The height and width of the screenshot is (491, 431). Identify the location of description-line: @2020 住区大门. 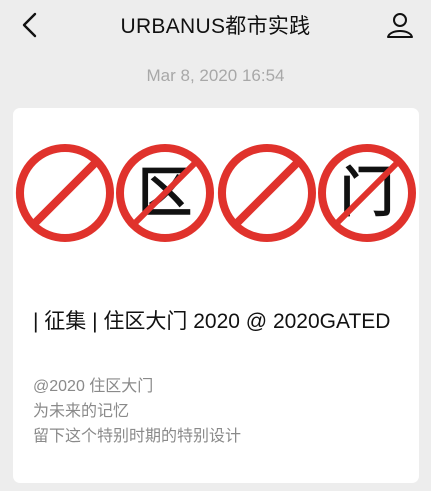
(93, 386).